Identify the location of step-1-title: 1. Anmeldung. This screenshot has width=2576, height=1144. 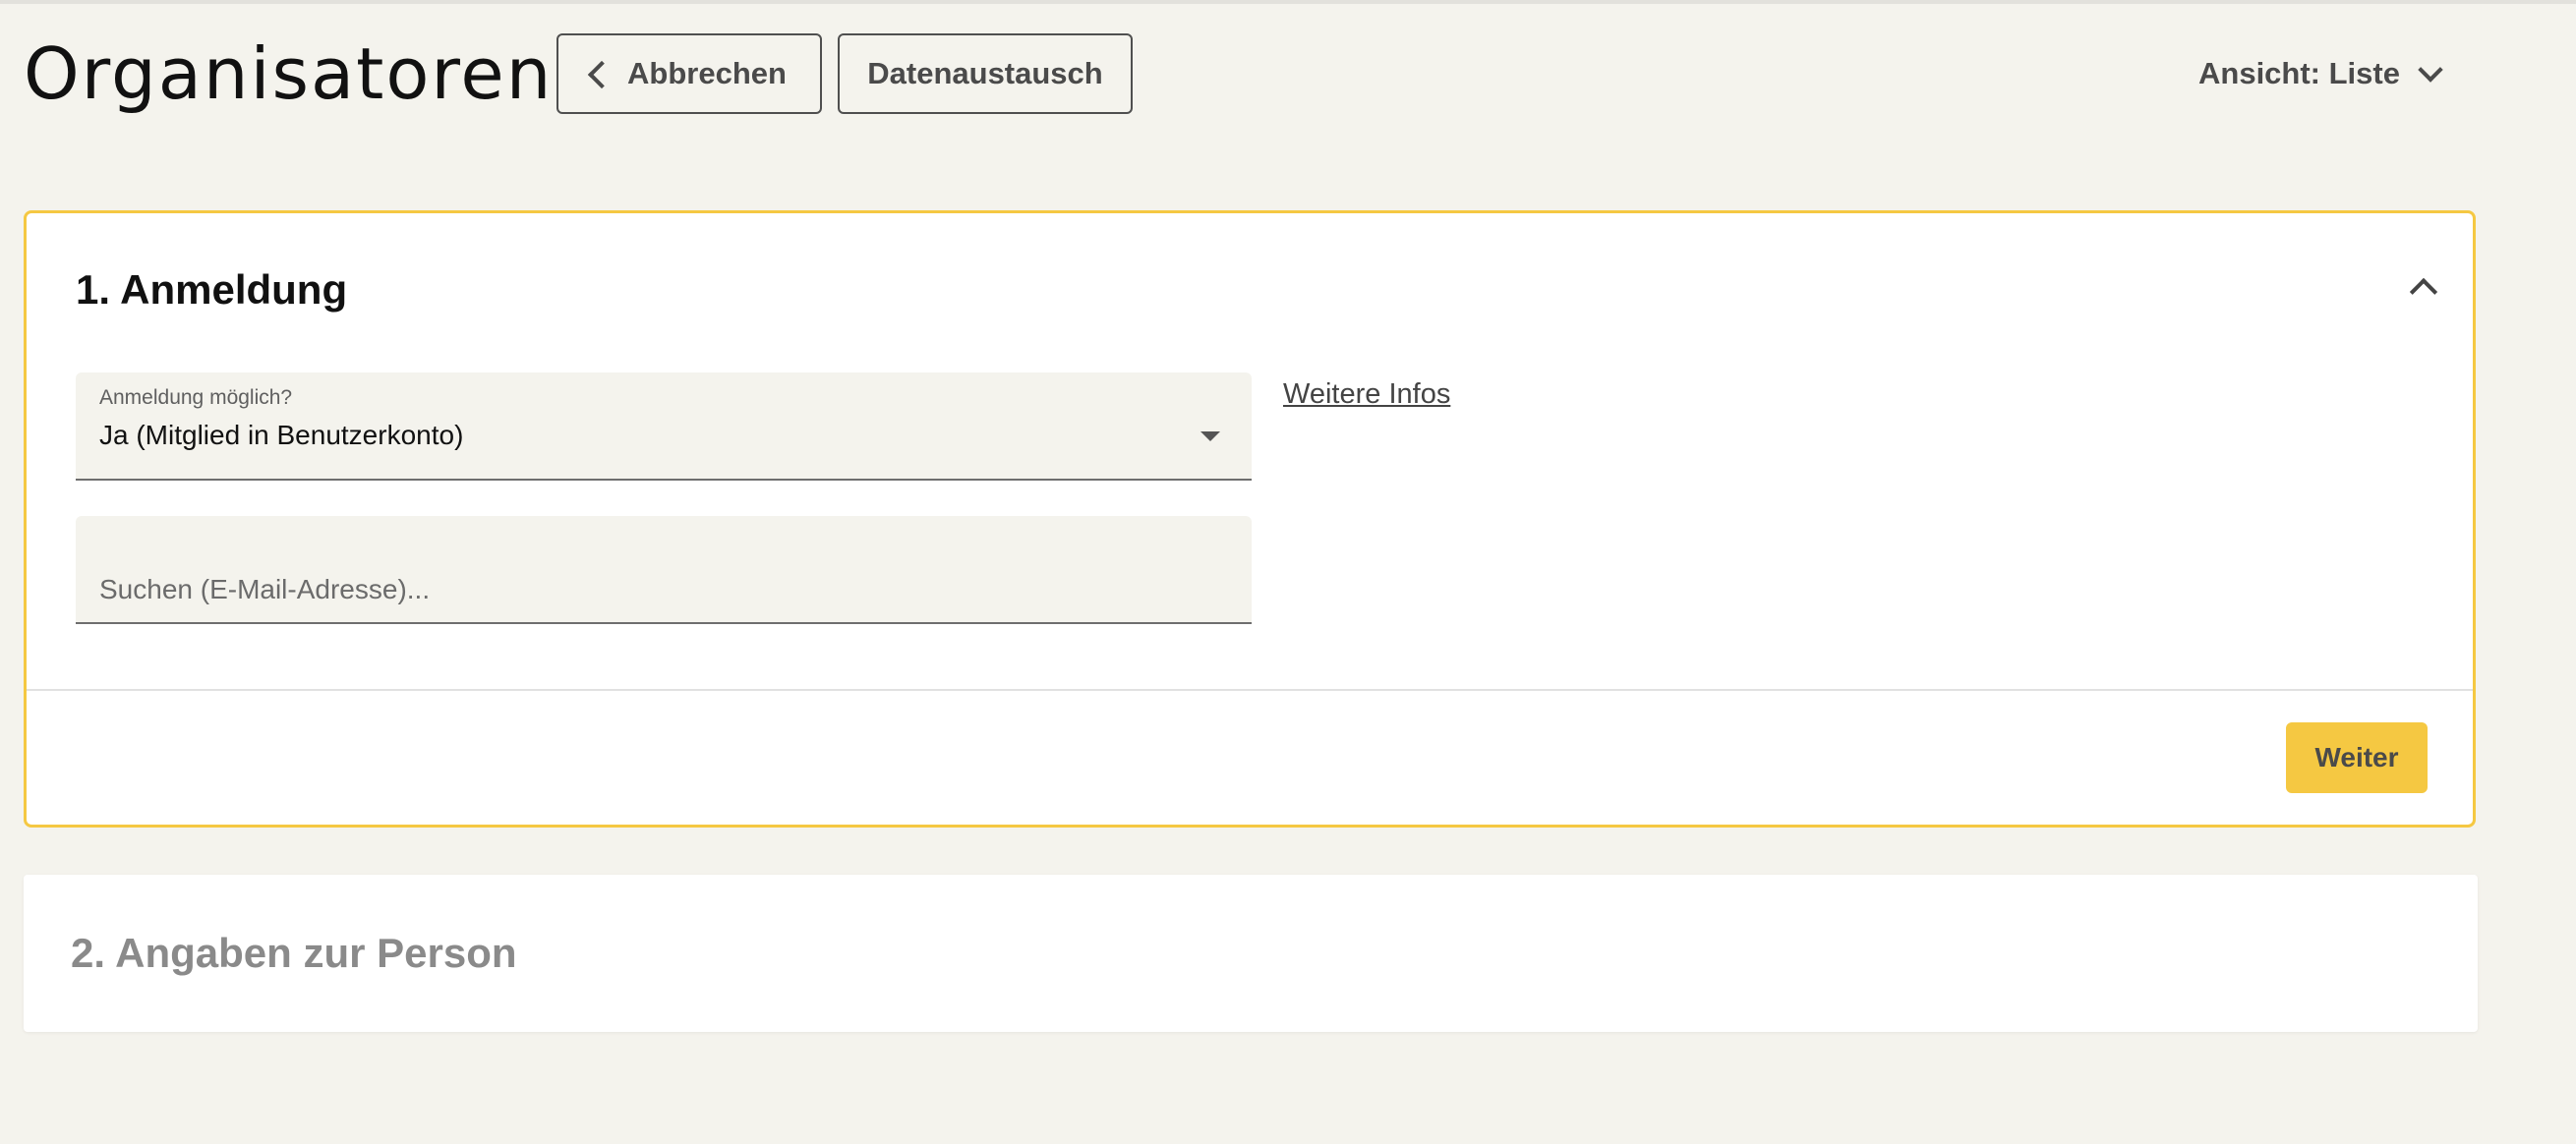
(212, 289).